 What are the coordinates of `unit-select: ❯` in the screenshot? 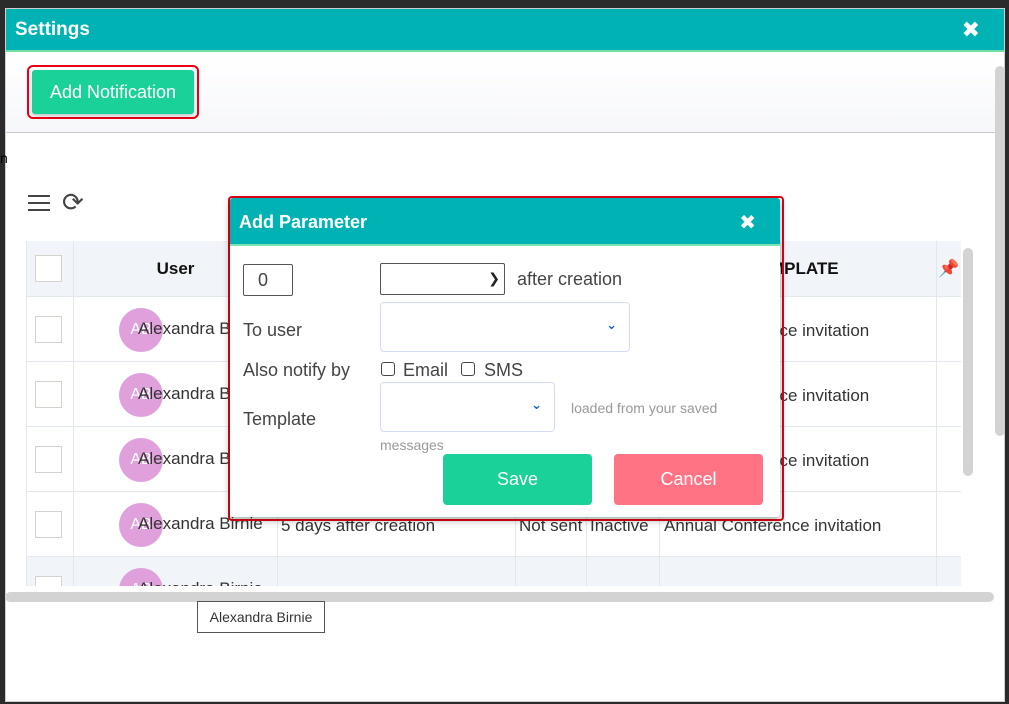 It's located at (442, 279).